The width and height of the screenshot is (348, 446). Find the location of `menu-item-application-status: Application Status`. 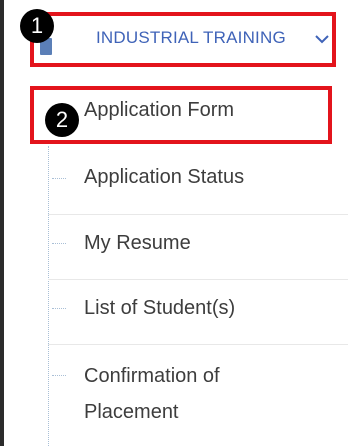

menu-item-application-status: Application Status is located at coordinates (174, 182).